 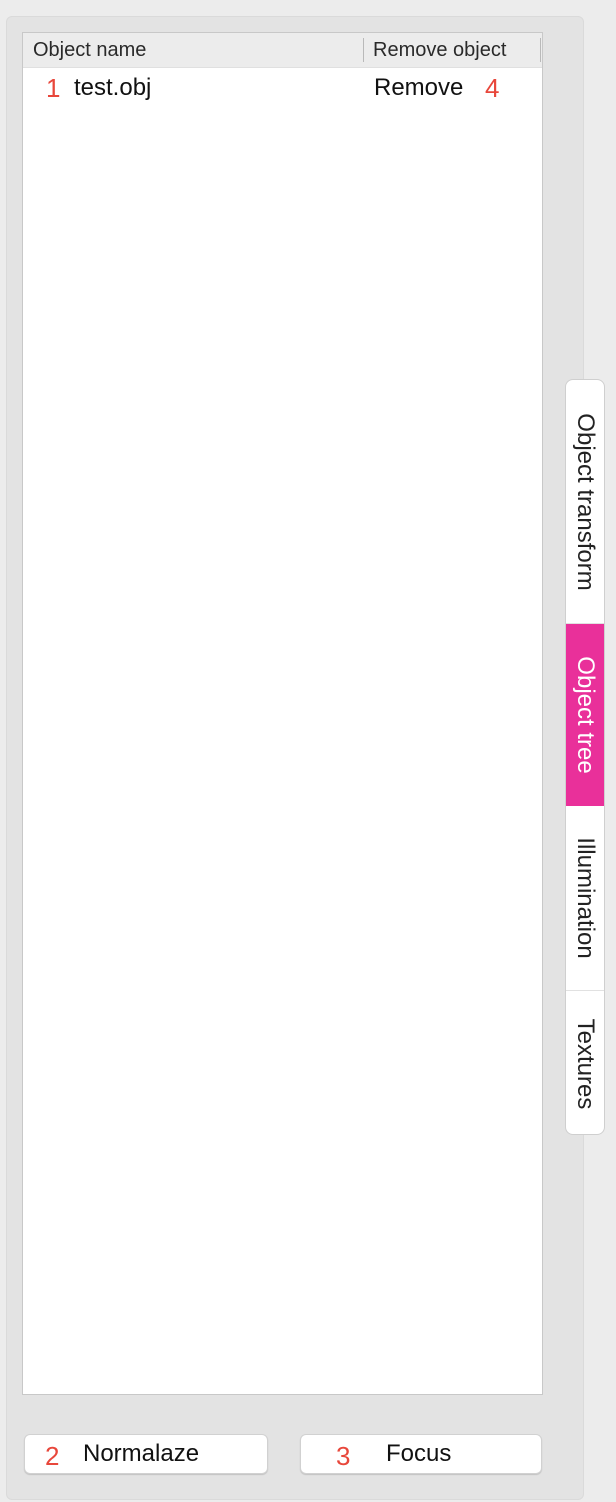 What do you see at coordinates (52, 1456) in the screenshot?
I see `normalize-index-marker: 2` at bounding box center [52, 1456].